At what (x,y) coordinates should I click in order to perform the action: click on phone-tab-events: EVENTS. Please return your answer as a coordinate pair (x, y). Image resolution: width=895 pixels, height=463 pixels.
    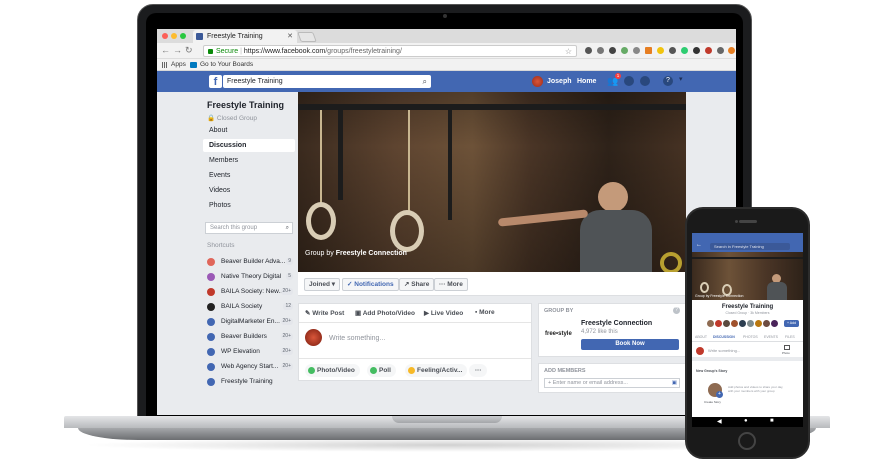
    Looking at the image, I should click on (771, 337).